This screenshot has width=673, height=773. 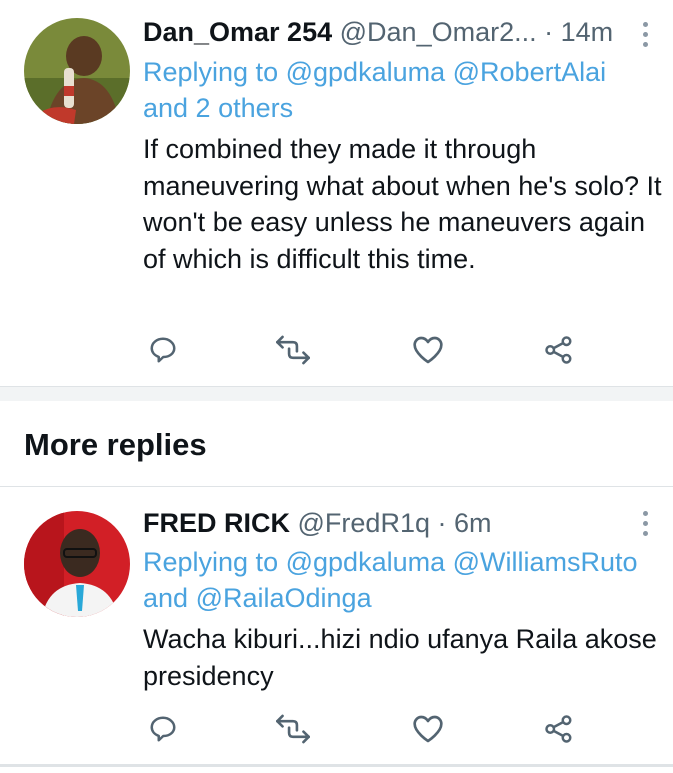 I want to click on tweet-header: Dan_Omar 254 @Dan_Omar2... · 14m, so click(x=378, y=32).